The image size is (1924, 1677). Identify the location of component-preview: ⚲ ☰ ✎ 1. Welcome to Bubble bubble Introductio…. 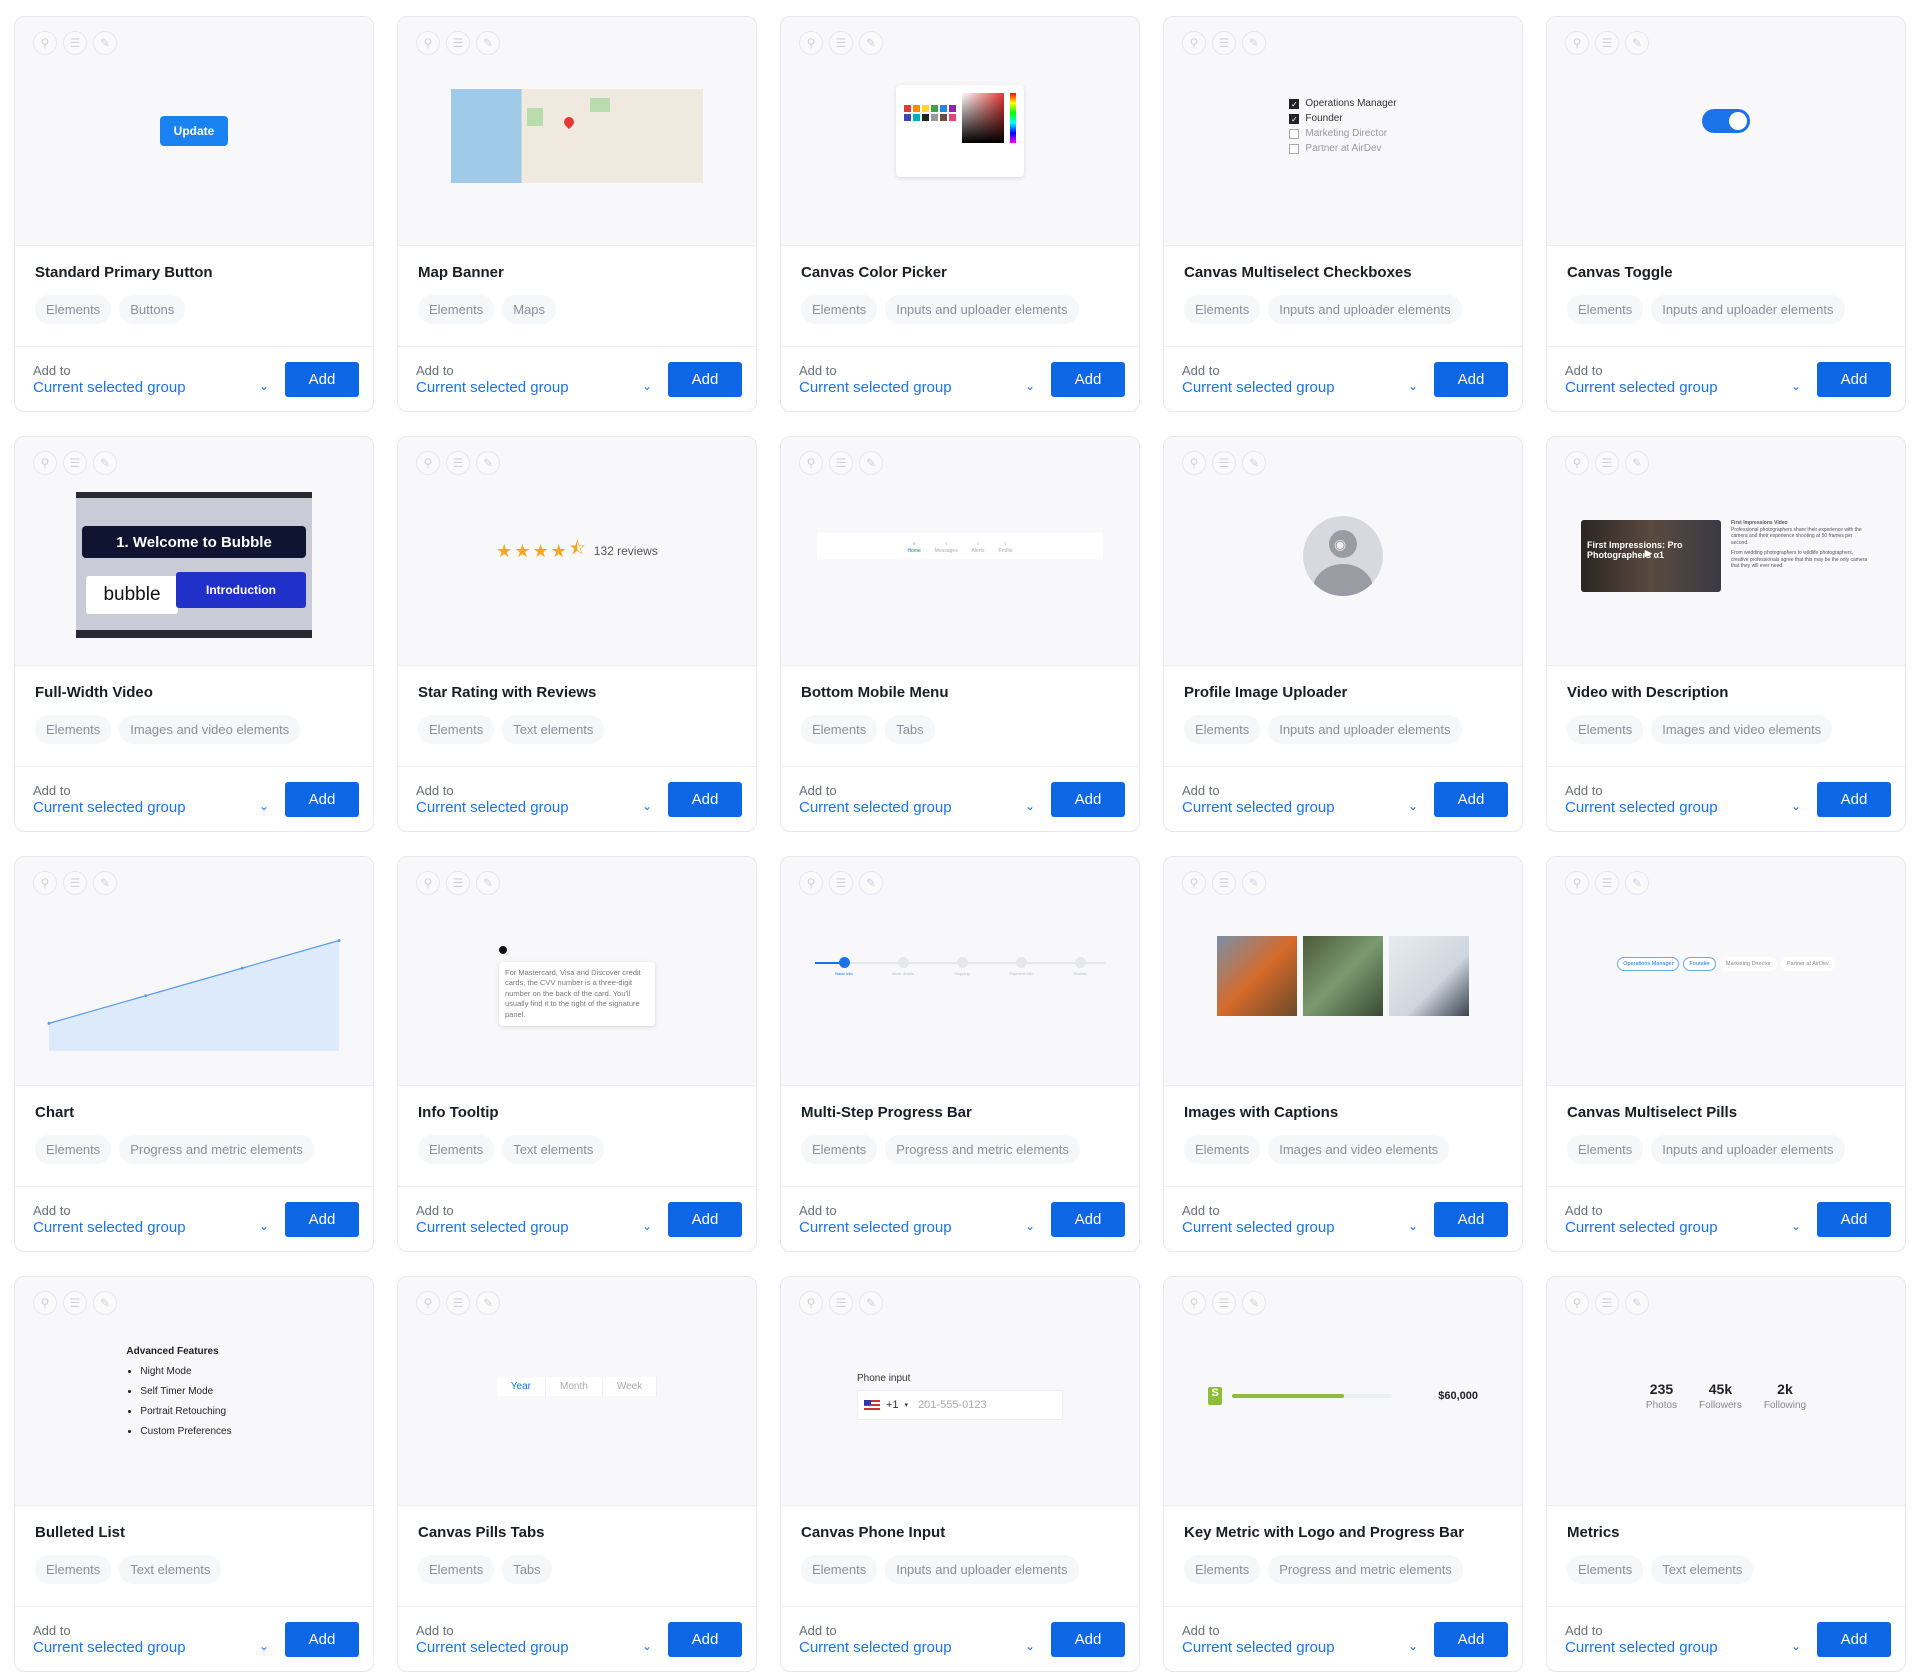
(194, 551).